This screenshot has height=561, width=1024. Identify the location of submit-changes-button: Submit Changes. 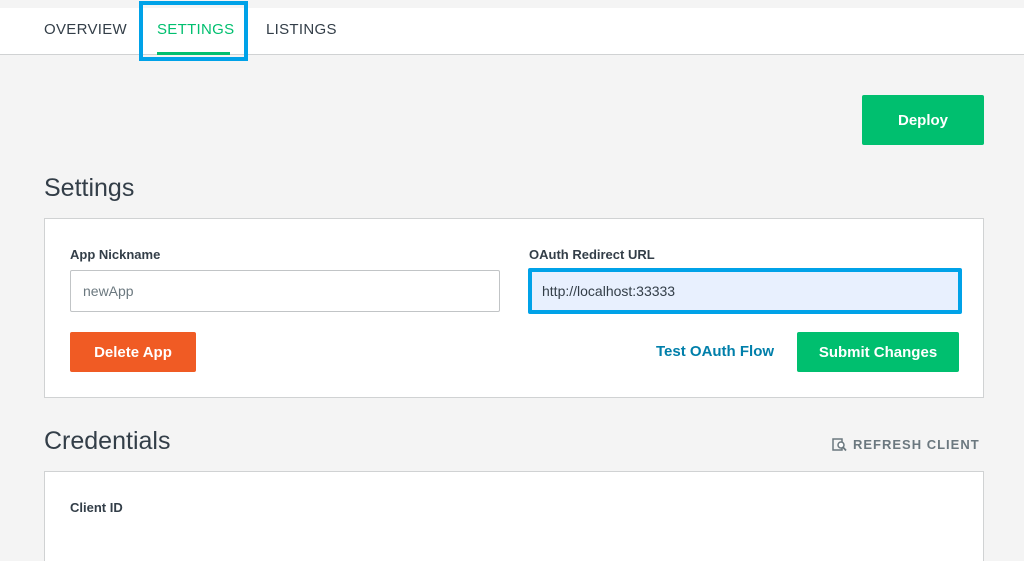
(878, 352).